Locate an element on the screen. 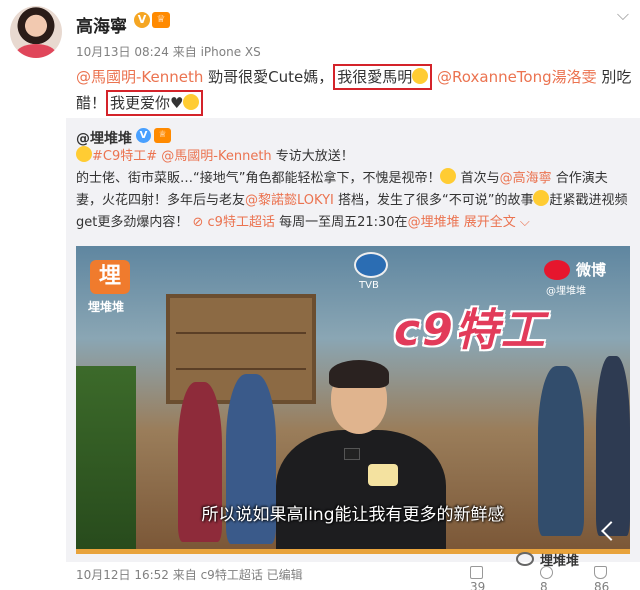 The width and height of the screenshot is (640, 590). weibo-handle: @埋堆堆 is located at coordinates (566, 291).